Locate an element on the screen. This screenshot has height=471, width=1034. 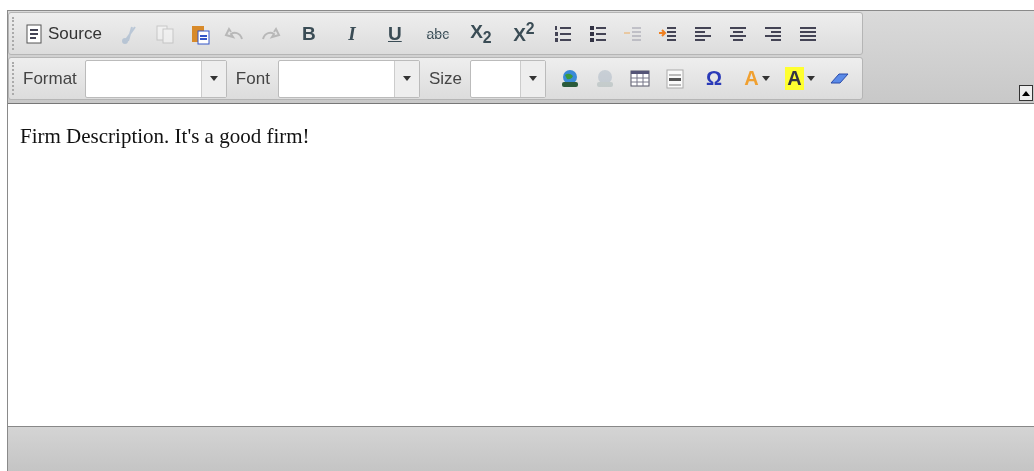
combo-label: Font is located at coordinates (252, 78).